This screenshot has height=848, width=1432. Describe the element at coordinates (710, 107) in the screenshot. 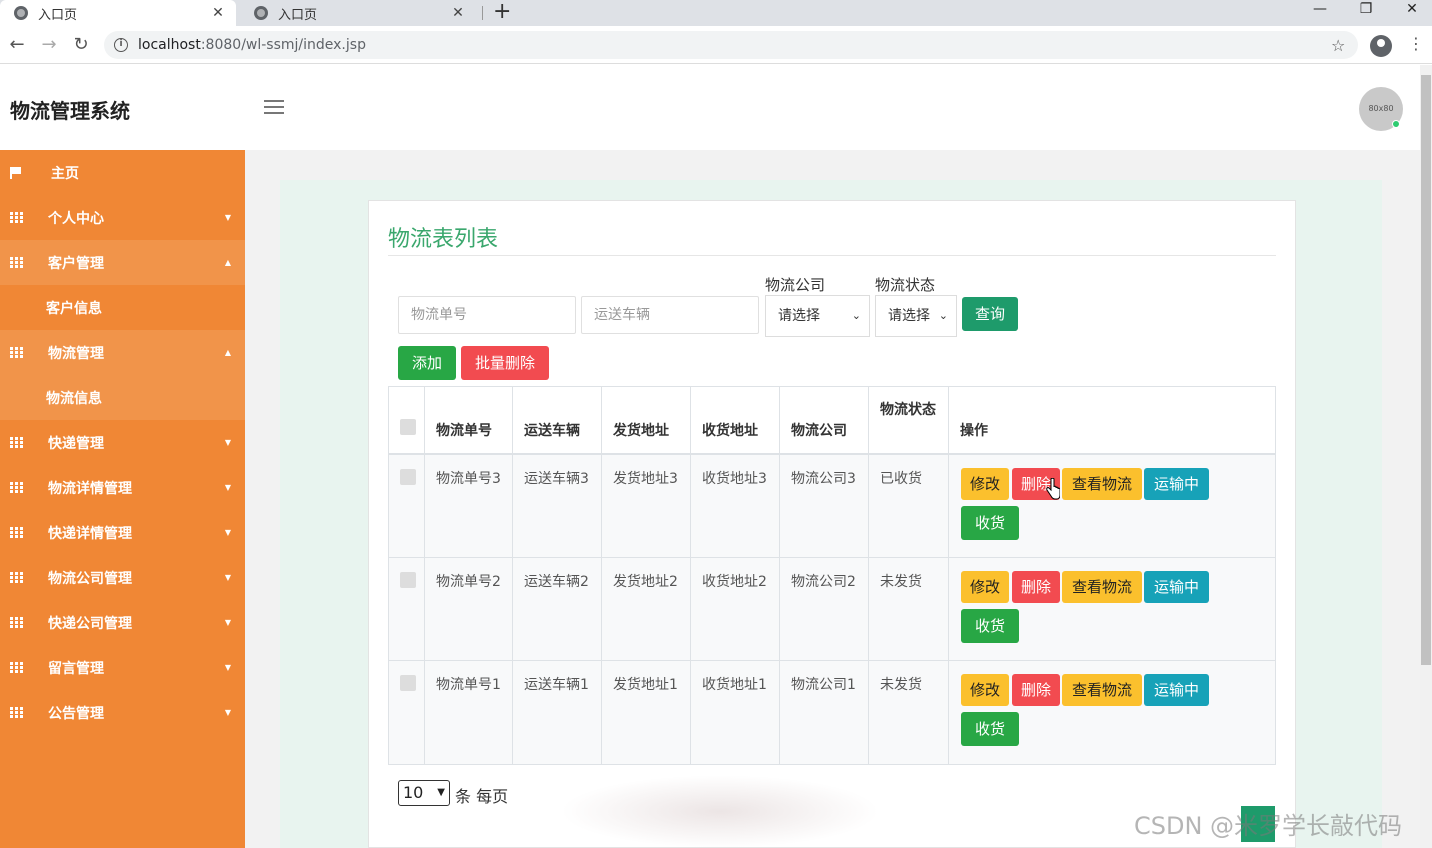

I see `app-header: 物流管理系统 80x80` at that location.